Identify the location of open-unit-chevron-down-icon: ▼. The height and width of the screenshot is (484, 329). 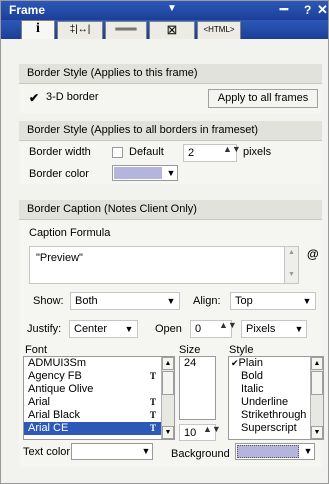
(299, 329).